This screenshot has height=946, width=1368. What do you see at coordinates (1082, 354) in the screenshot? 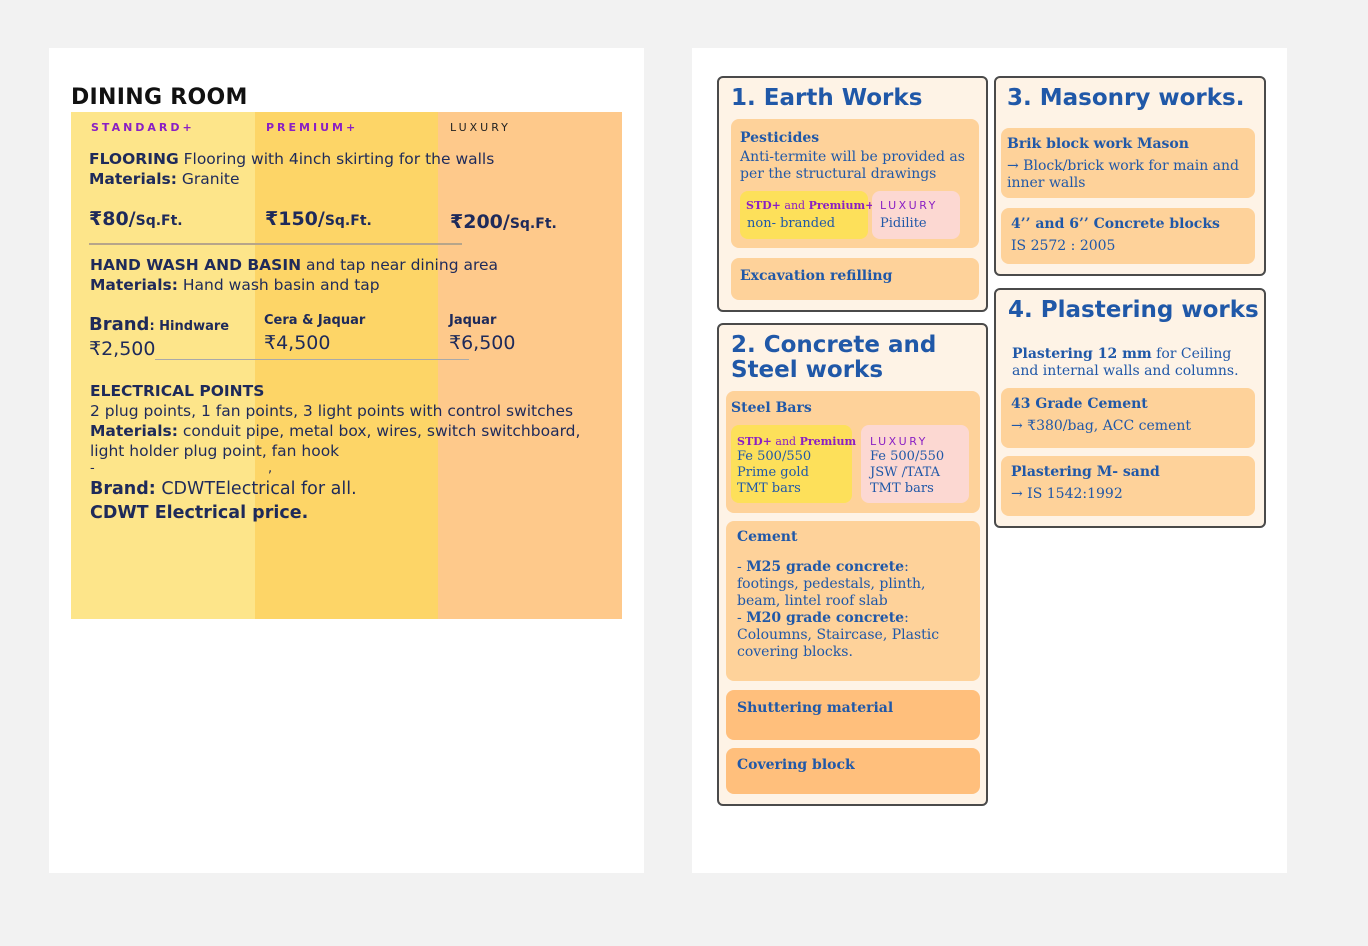
I see `plastering-thickness: Plastering 12 mm` at bounding box center [1082, 354].